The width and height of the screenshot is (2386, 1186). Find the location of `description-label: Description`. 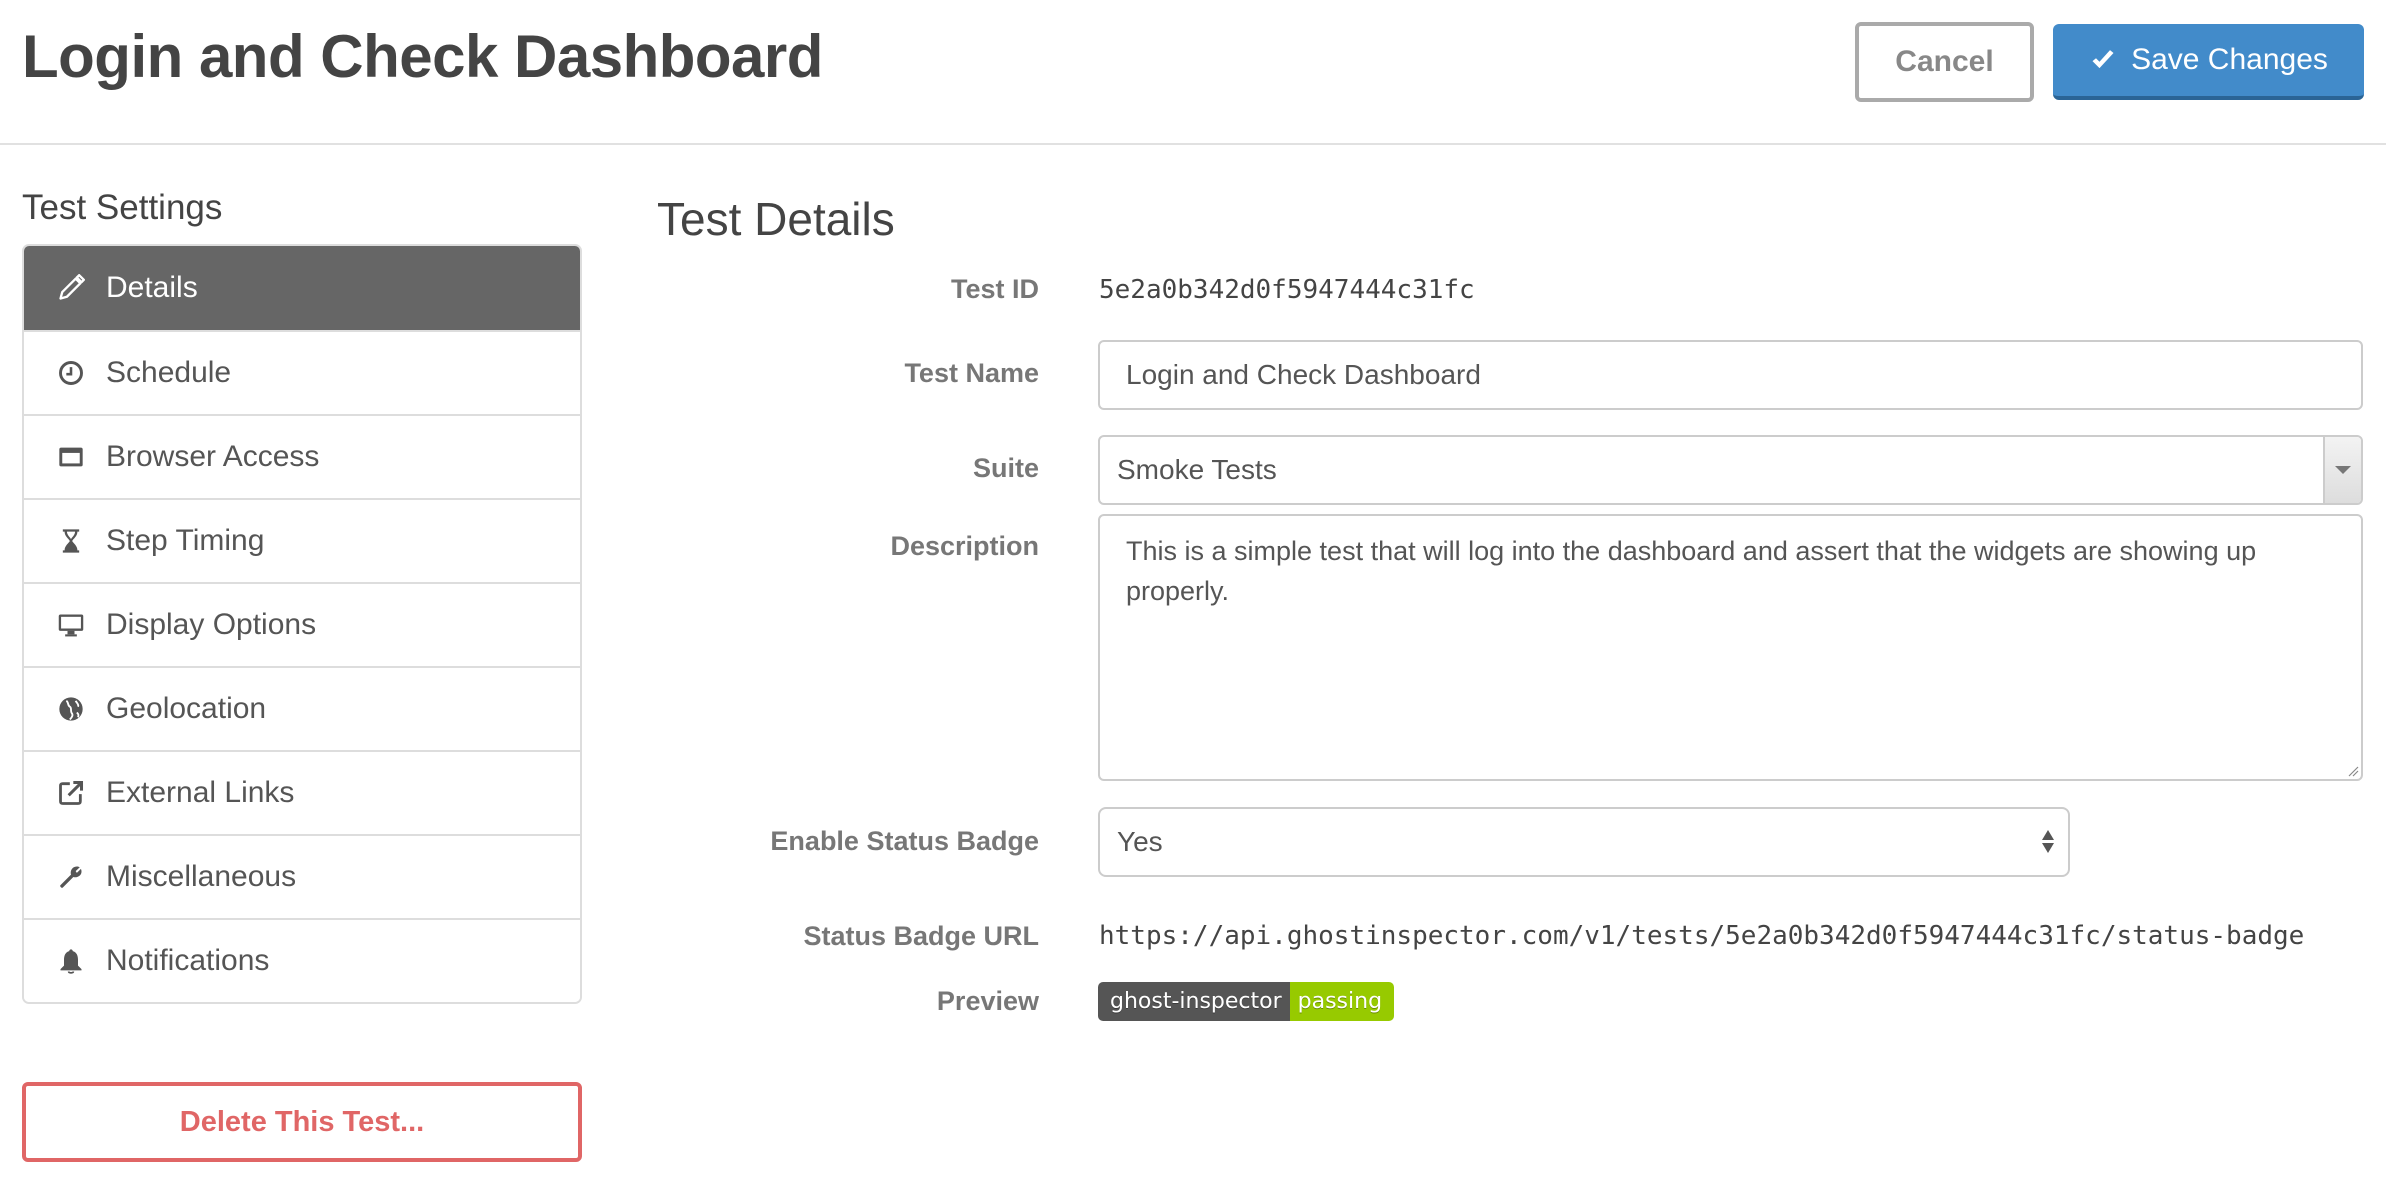

description-label: Description is located at coordinates (964, 546).